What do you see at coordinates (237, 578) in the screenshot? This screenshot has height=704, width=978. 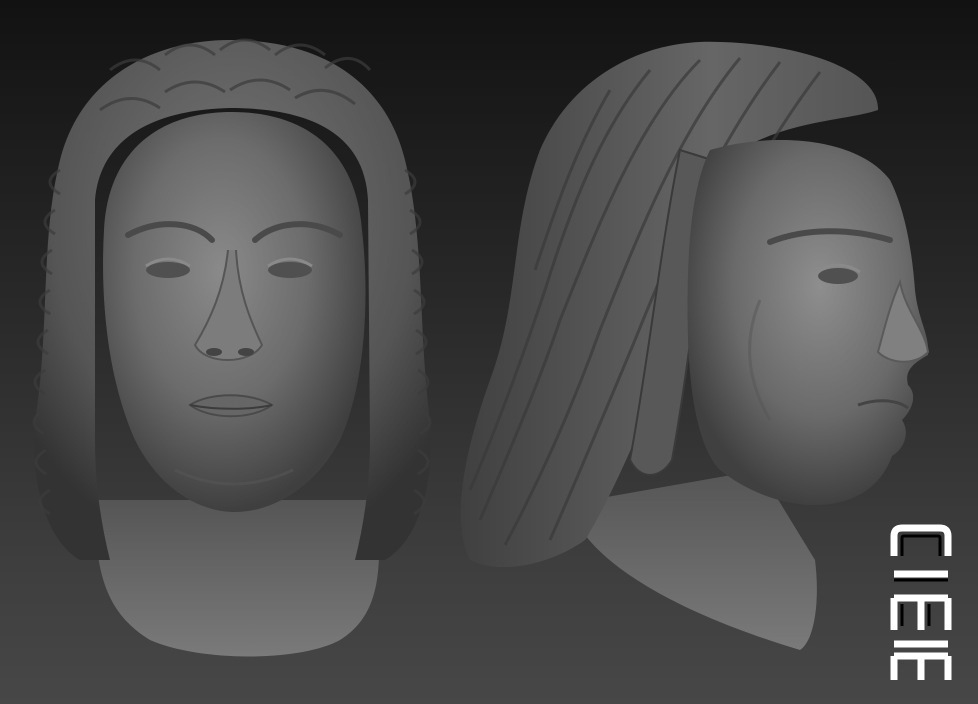 I see `front-neck` at bounding box center [237, 578].